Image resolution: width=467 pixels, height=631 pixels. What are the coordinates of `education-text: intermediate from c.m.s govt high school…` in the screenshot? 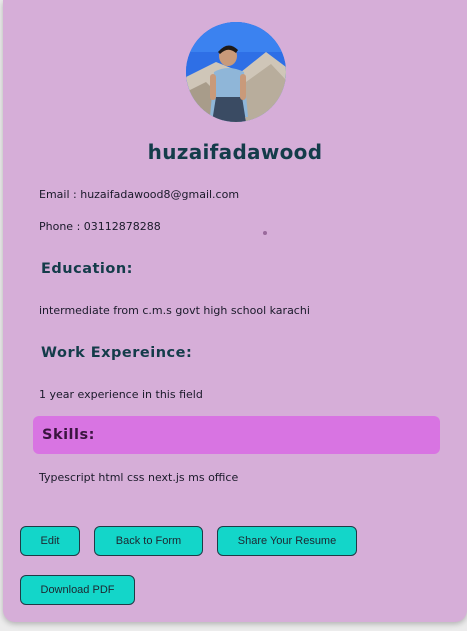 It's located at (174, 310).